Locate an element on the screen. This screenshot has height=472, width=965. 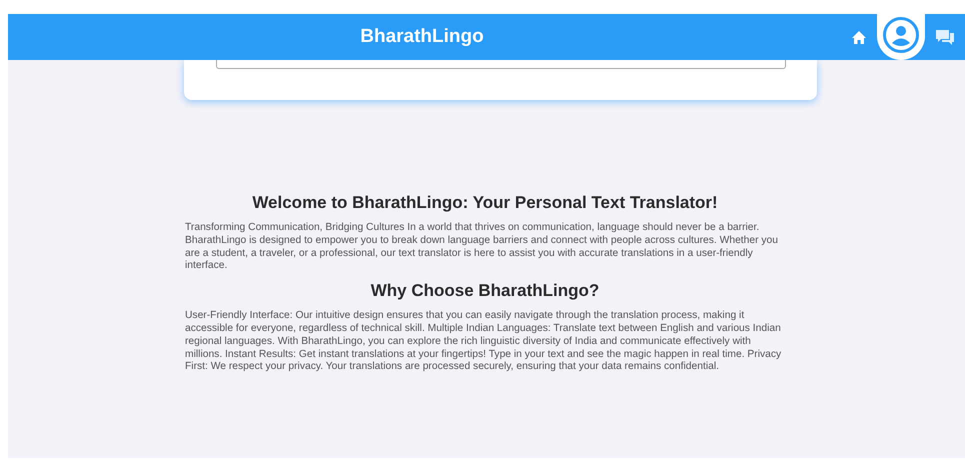
section-heading: Welcome to BharathLingo: Your Personal Text Translator! is located at coordinates (485, 203).